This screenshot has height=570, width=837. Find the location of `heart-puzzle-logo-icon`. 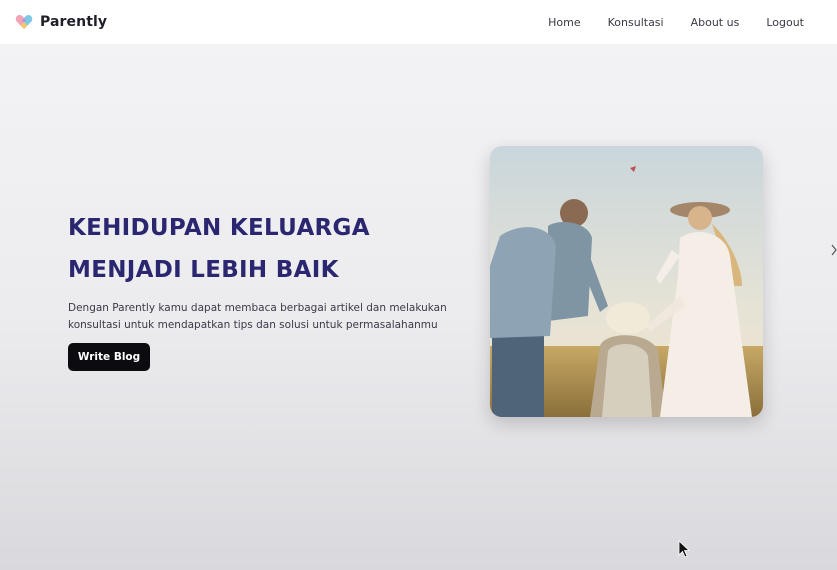

heart-puzzle-logo-icon is located at coordinates (24, 22).